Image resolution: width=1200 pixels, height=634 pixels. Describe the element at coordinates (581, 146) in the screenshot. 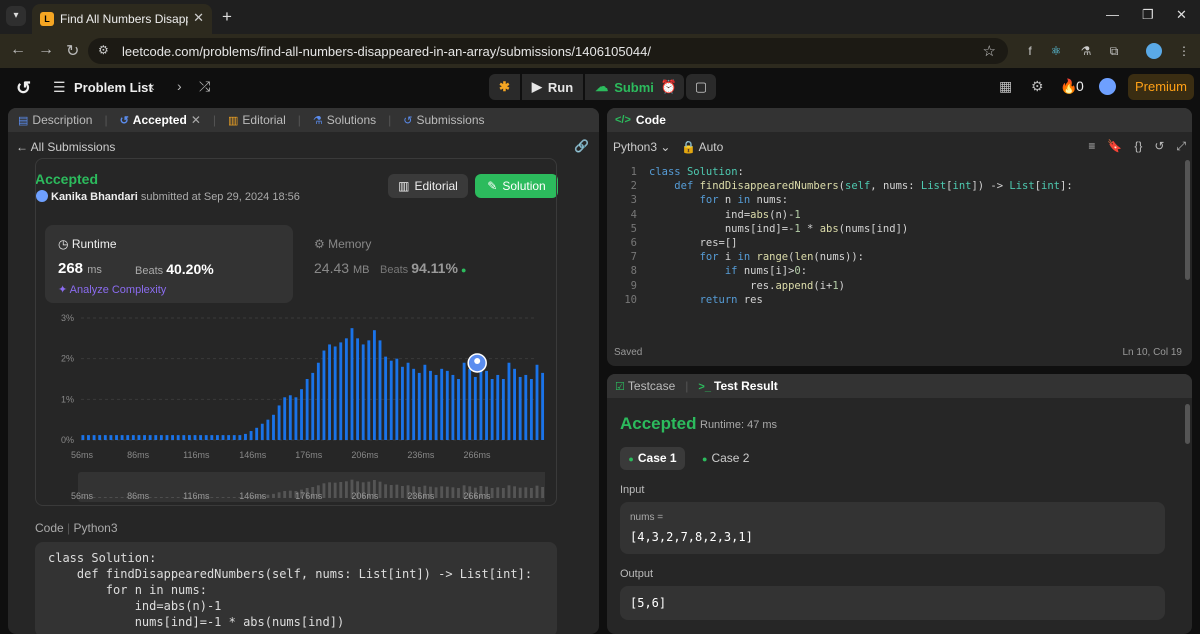

I see `share-link-icon: 🔗` at that location.